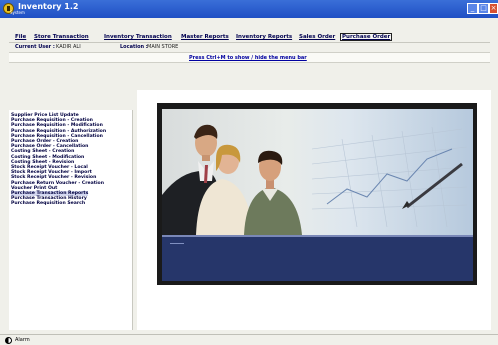 Image resolution: width=498 pixels, height=345 pixels. Describe the element at coordinates (177, 243) in the screenshot. I see `banner-accent-dash` at that location.